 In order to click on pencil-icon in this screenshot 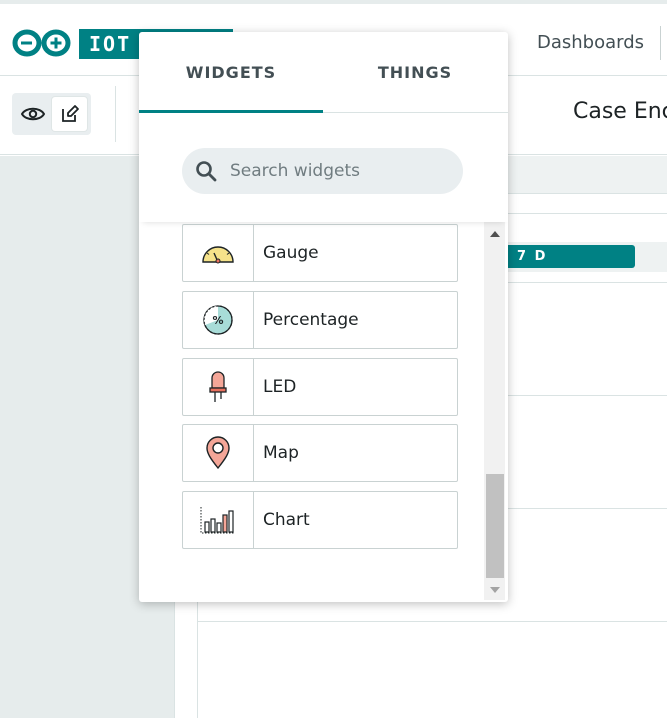, I will do `click(70, 113)`.